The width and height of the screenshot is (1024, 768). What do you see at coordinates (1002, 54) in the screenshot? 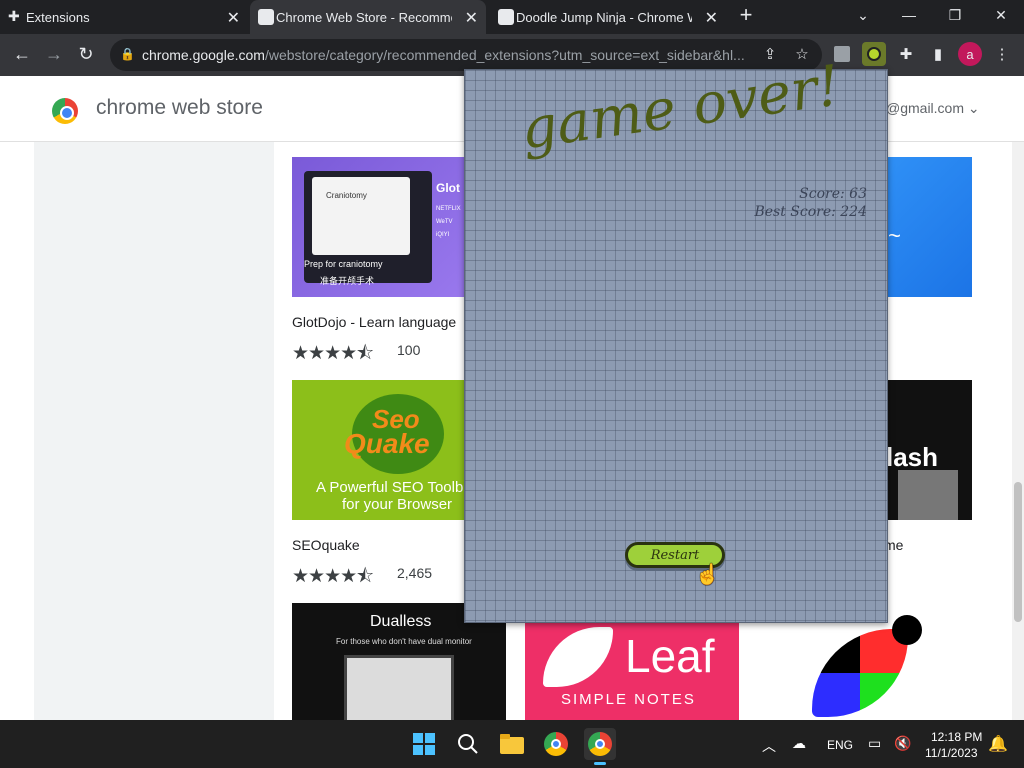
I see `menu-icon: ⋮` at bounding box center [1002, 54].